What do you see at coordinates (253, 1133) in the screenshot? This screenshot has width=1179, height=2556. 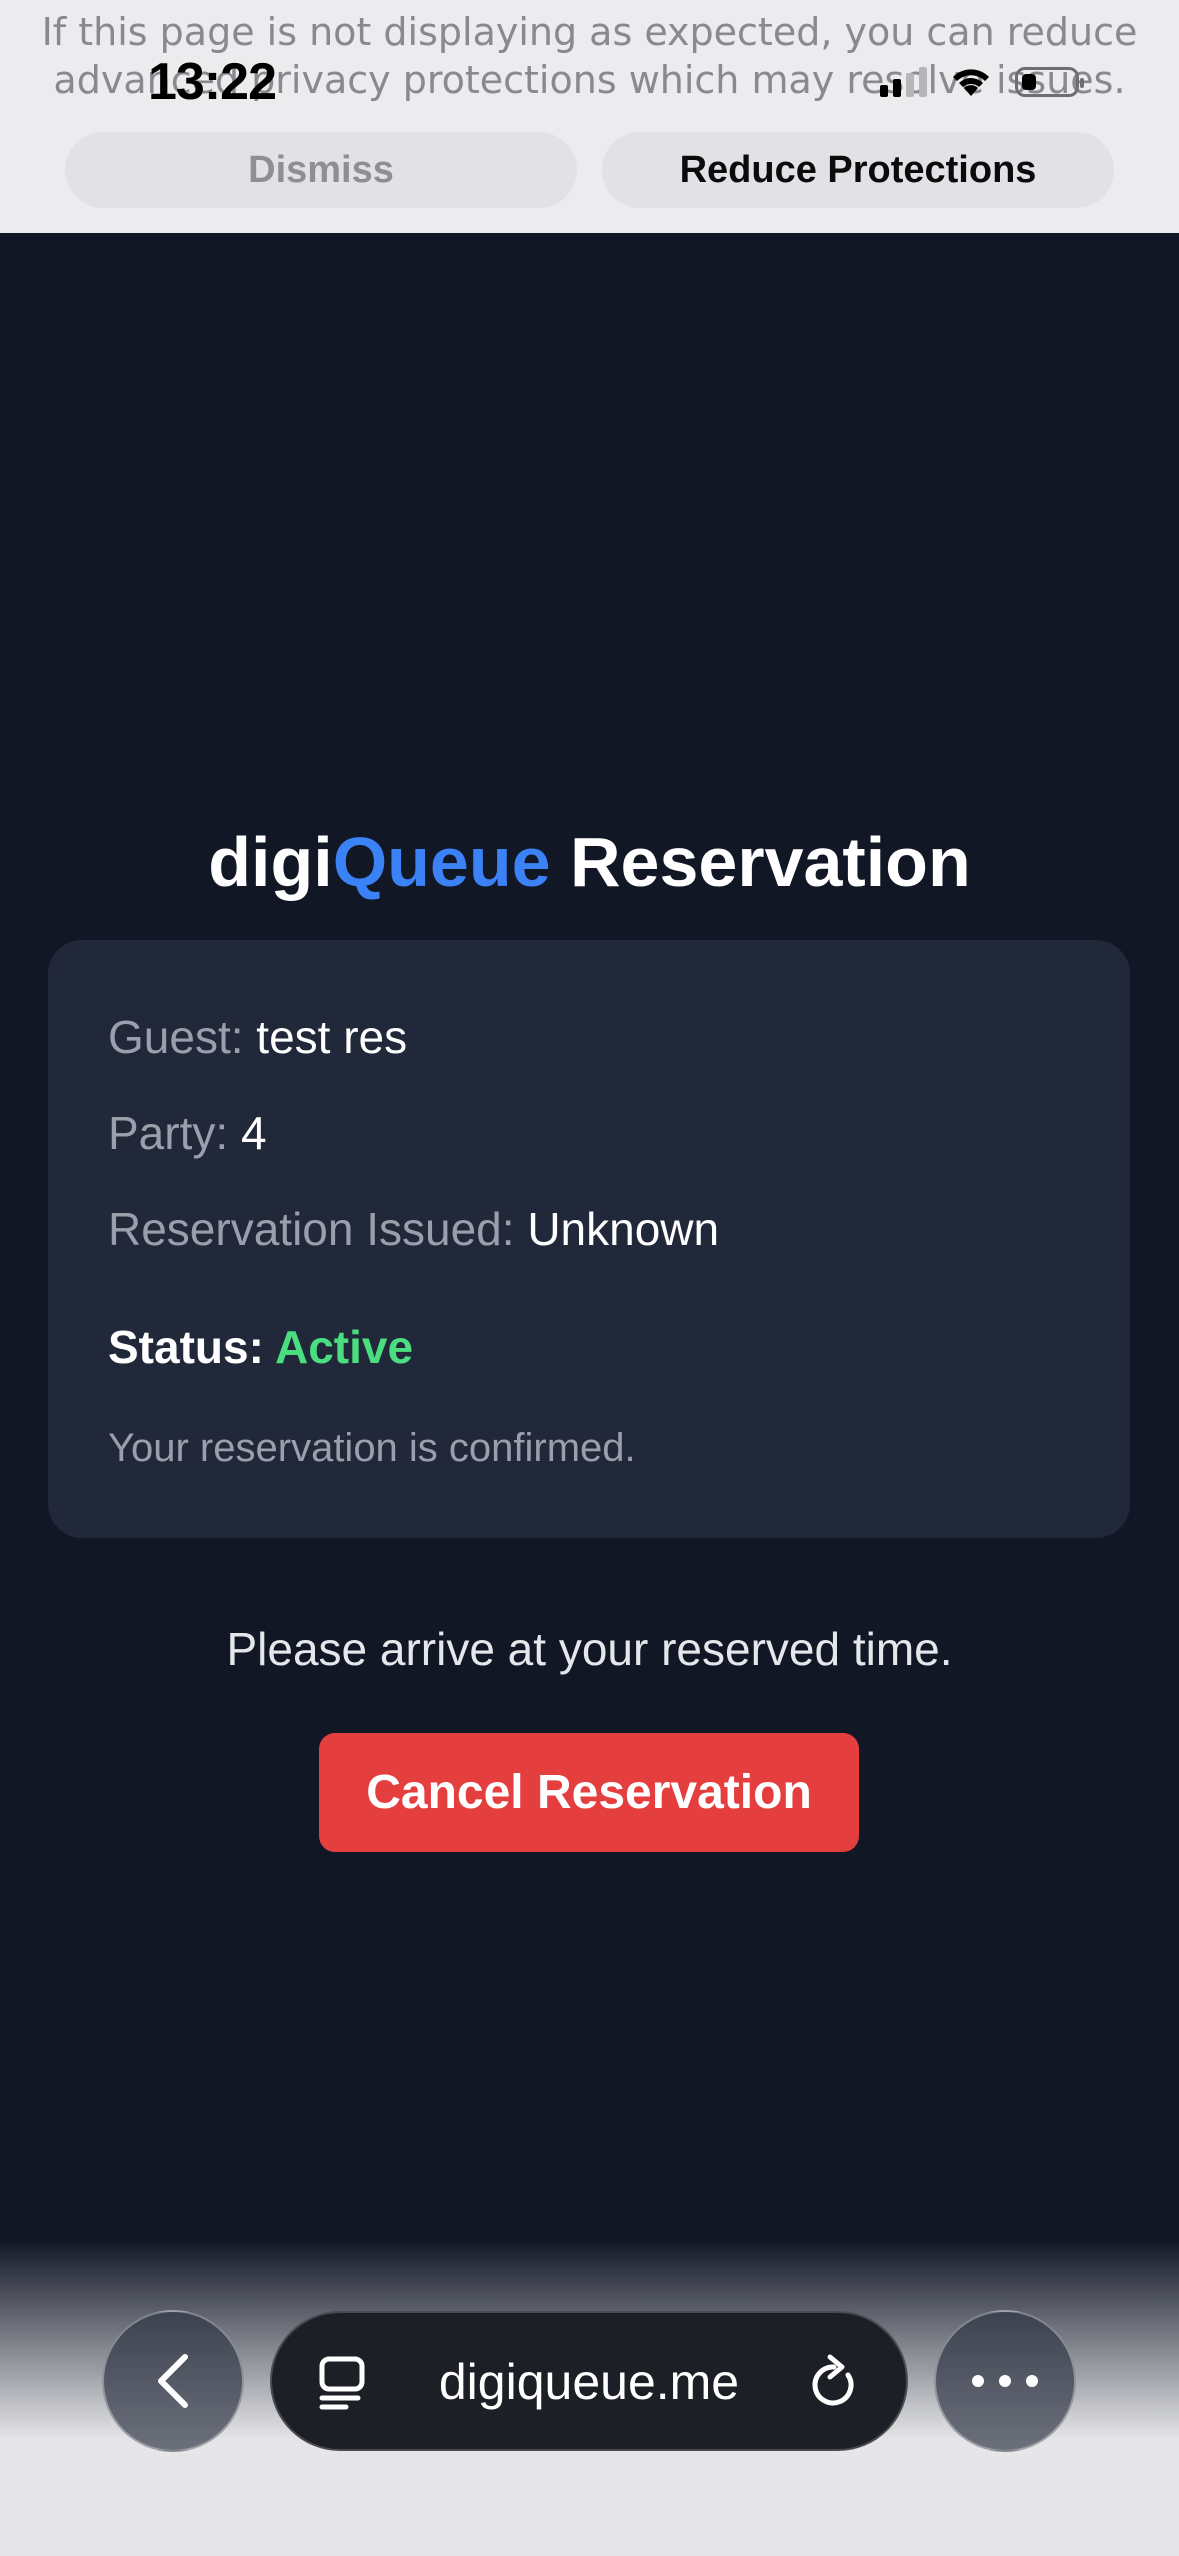 I see `party-value: 4` at bounding box center [253, 1133].